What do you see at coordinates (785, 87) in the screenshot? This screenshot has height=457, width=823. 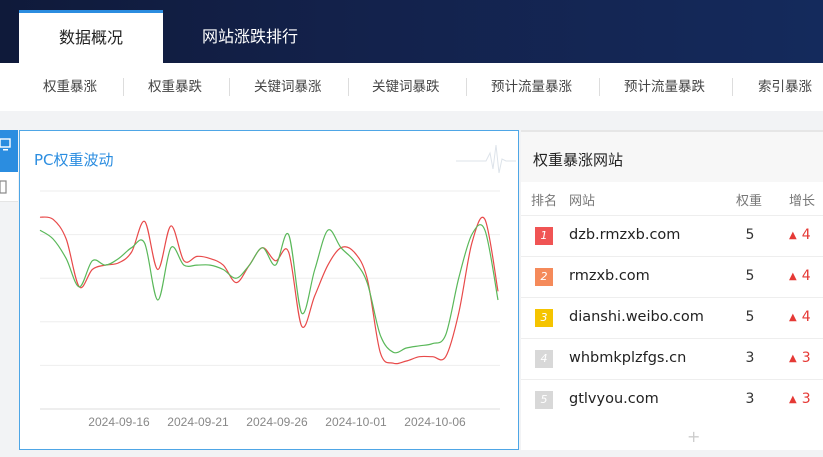 I see `subnav-item-index-surge: 索引暴涨` at bounding box center [785, 87].